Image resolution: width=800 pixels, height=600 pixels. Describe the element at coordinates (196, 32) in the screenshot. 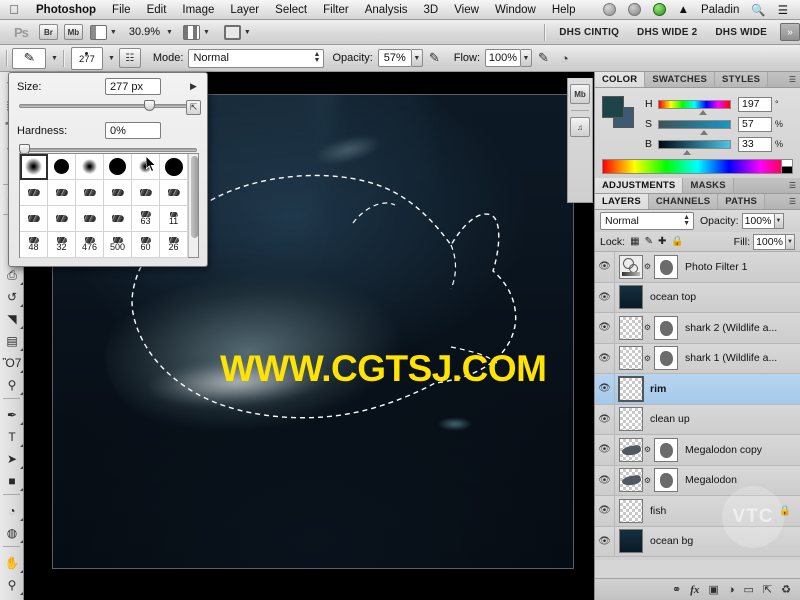

I see `arrange-documents-icon: ▼` at that location.